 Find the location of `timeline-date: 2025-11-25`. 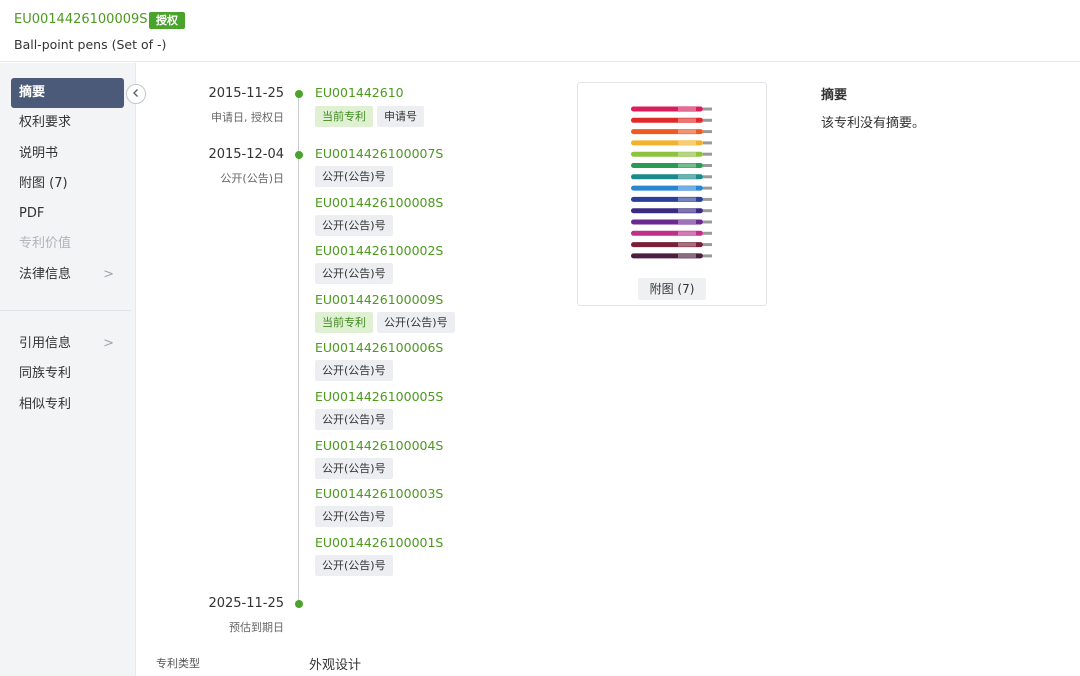

timeline-date: 2025-11-25 is located at coordinates (246, 603).